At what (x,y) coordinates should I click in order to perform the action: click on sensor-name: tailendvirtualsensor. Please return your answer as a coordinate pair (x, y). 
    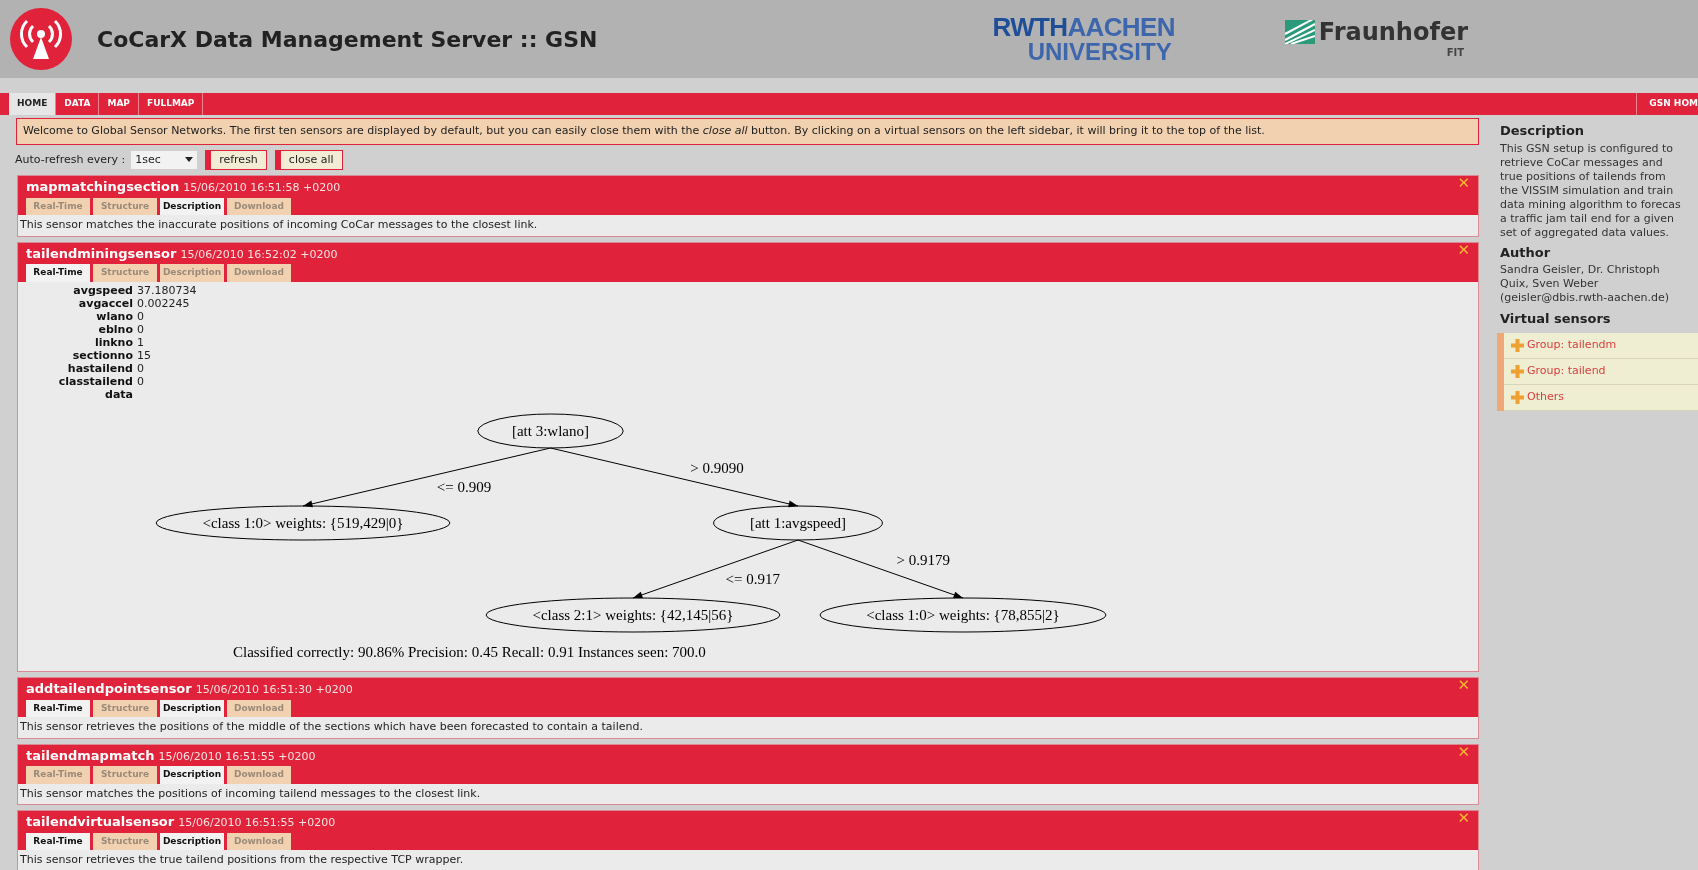
    Looking at the image, I should click on (100, 822).